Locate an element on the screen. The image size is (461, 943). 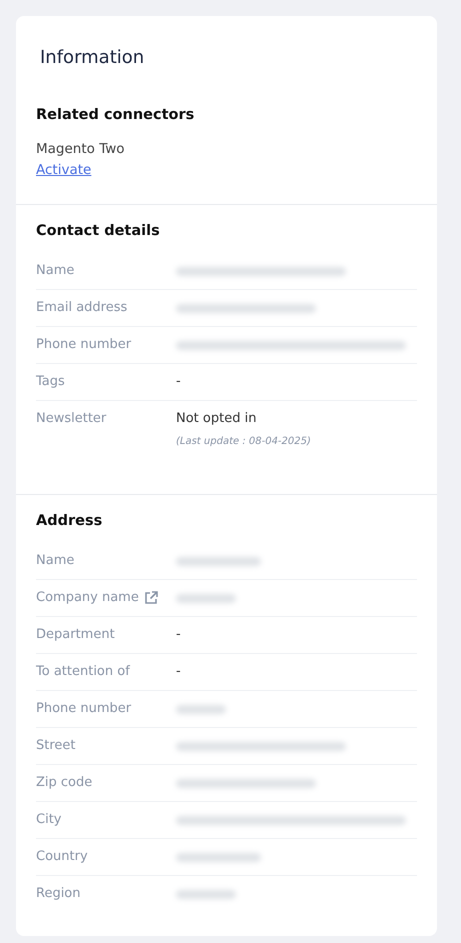
field-label: Street is located at coordinates (56, 745).